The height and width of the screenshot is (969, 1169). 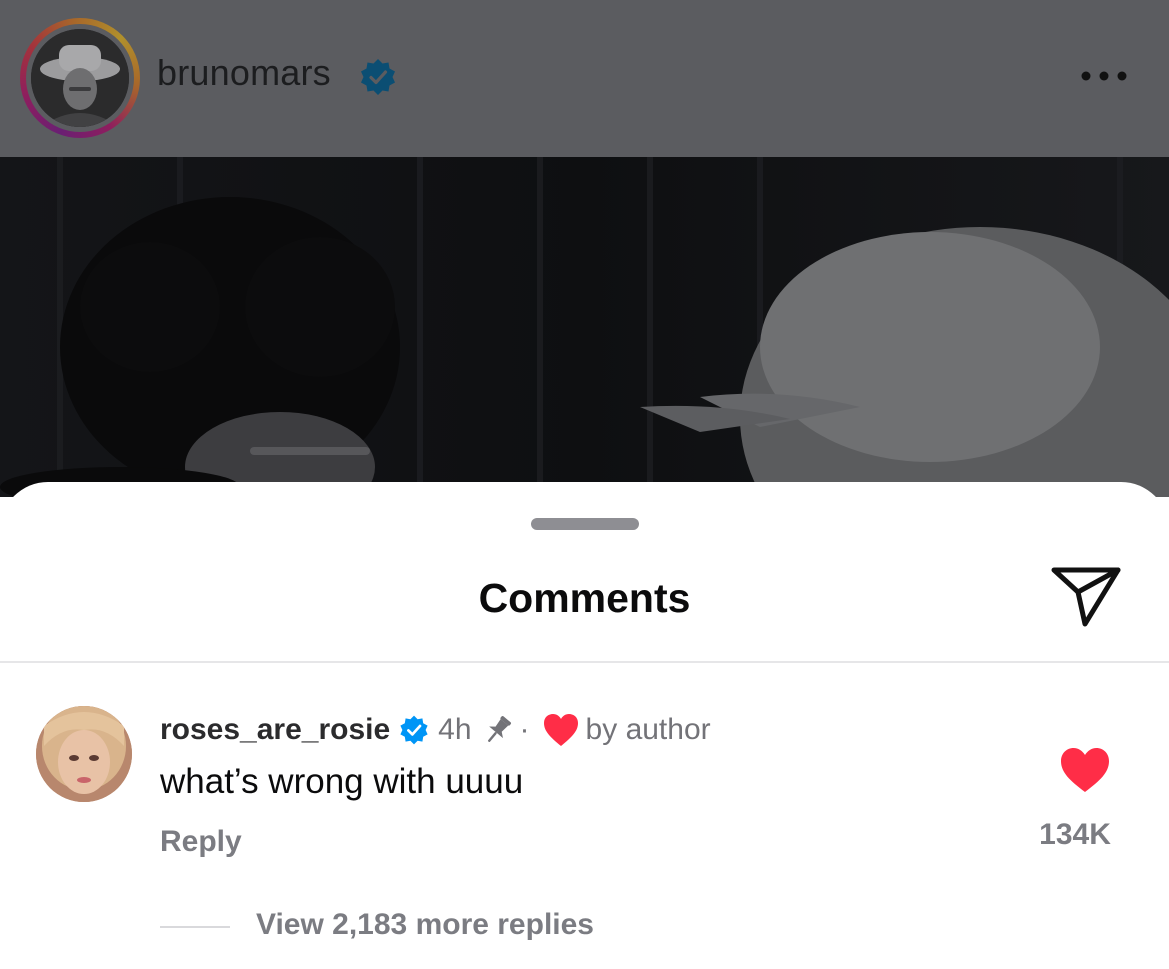 I want to click on author-avatar, so click(x=80, y=78).